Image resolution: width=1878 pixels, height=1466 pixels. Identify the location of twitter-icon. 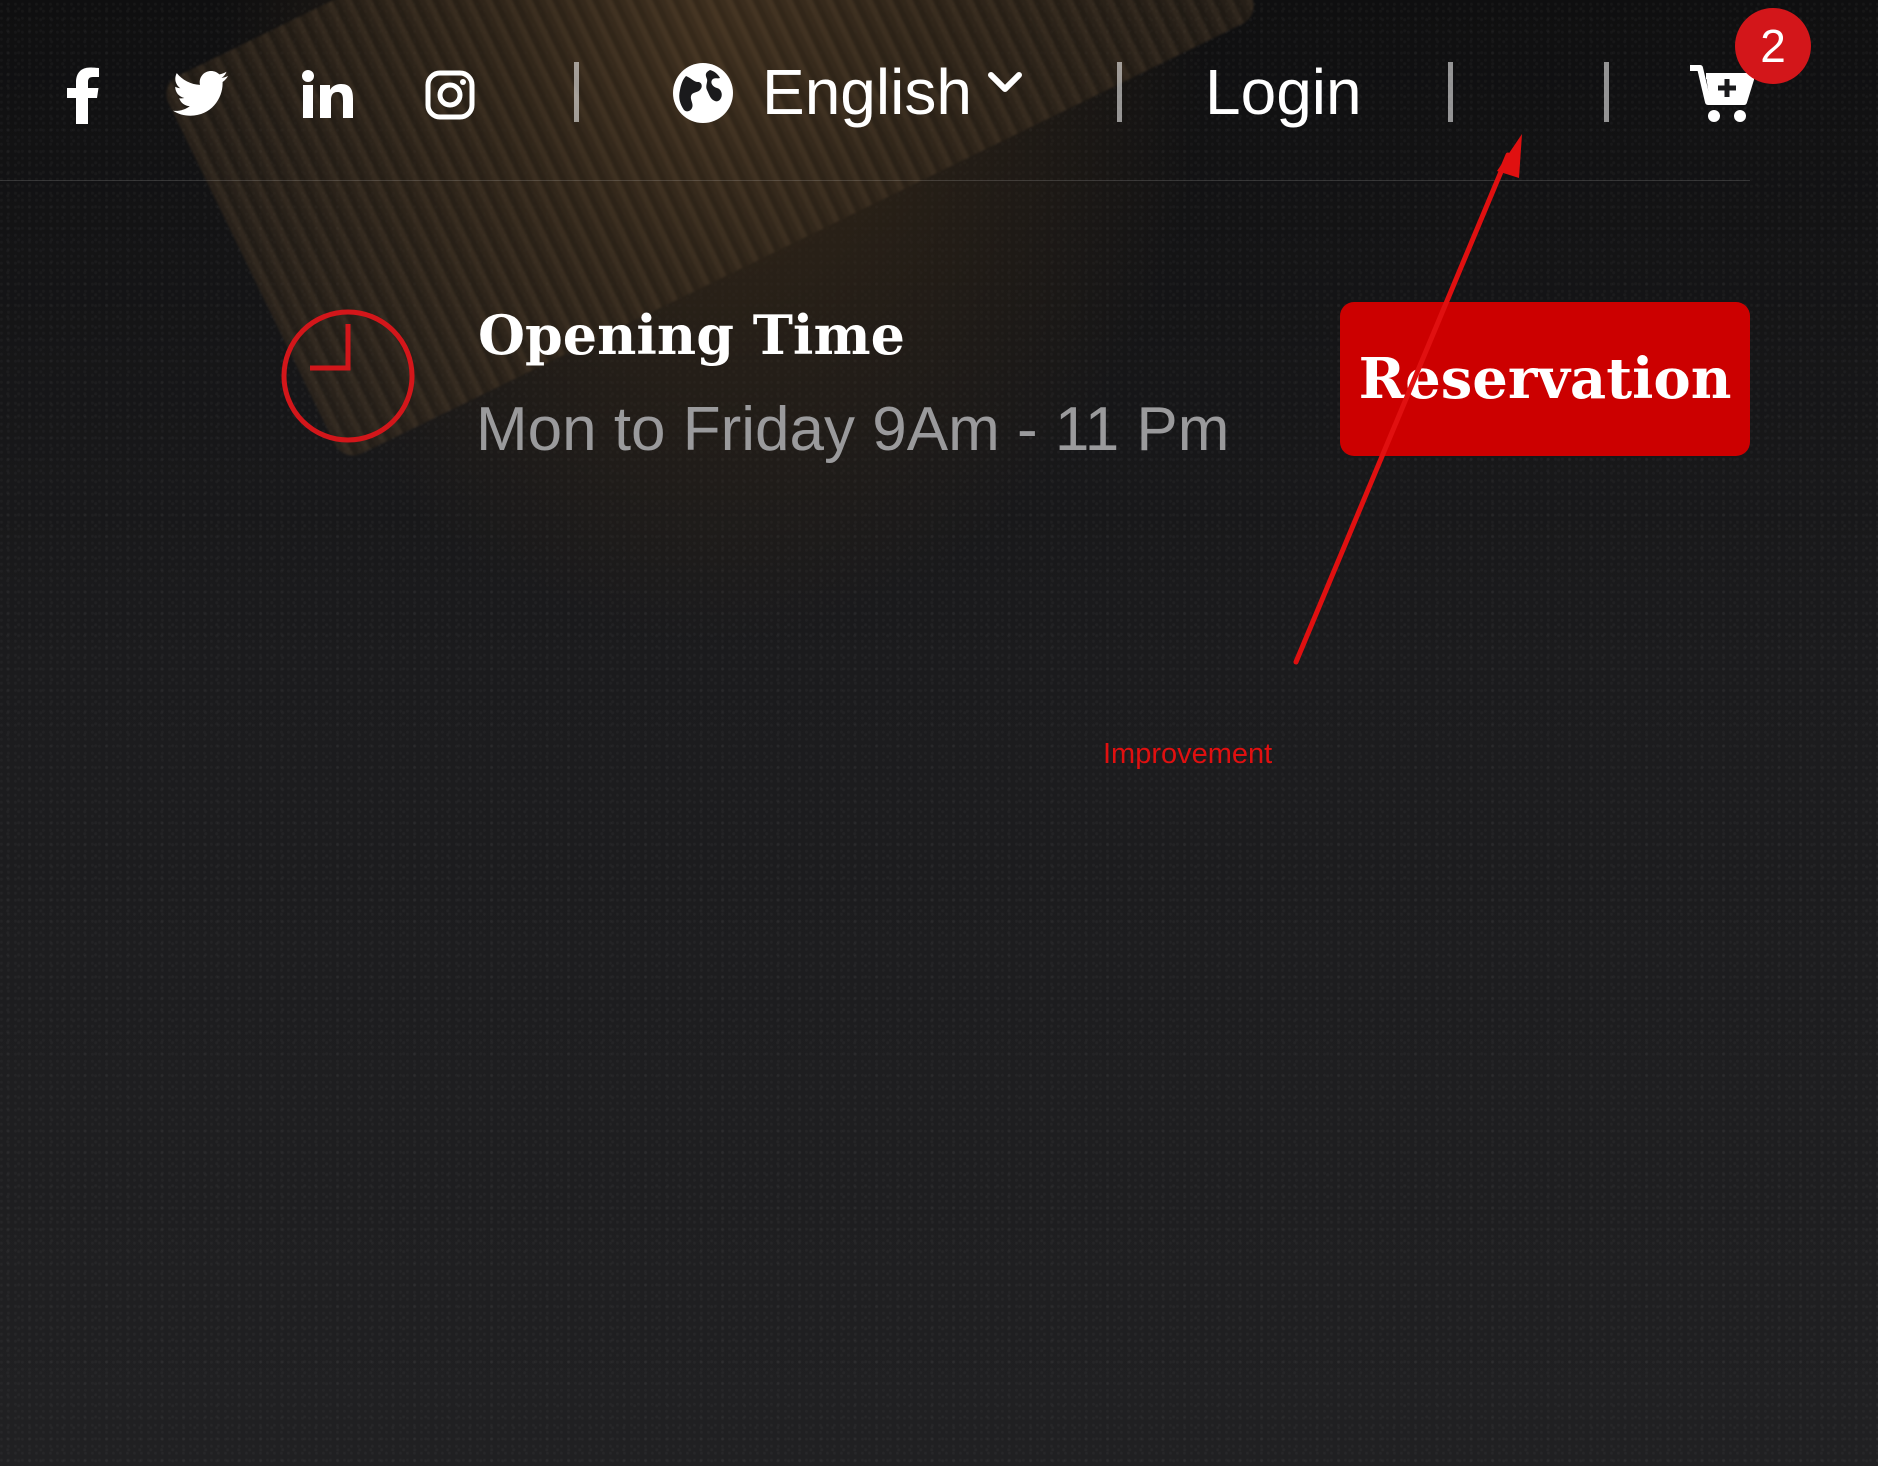
(201, 94).